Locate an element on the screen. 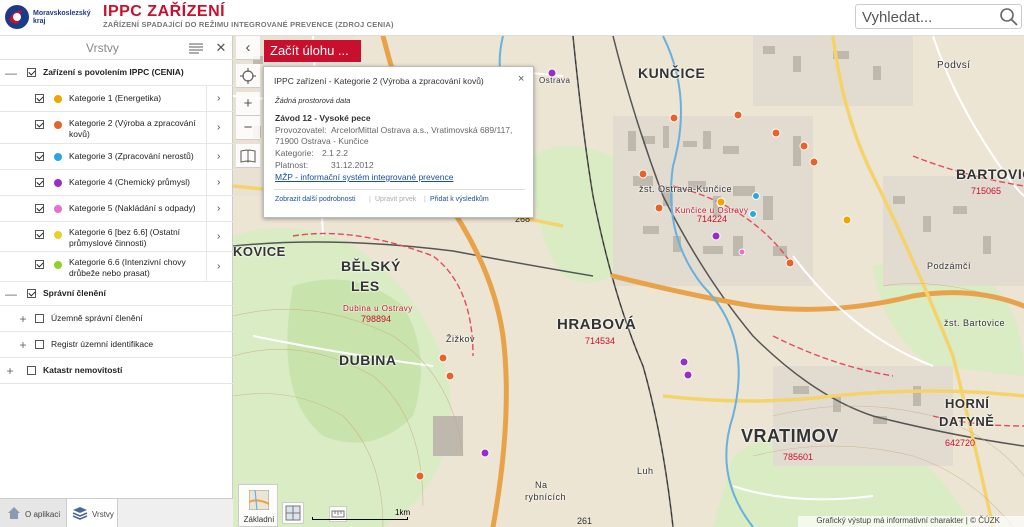 This screenshot has height=527, width=1024. panel-tabs: O aplikaci Vrstvy is located at coordinates (116, 512).